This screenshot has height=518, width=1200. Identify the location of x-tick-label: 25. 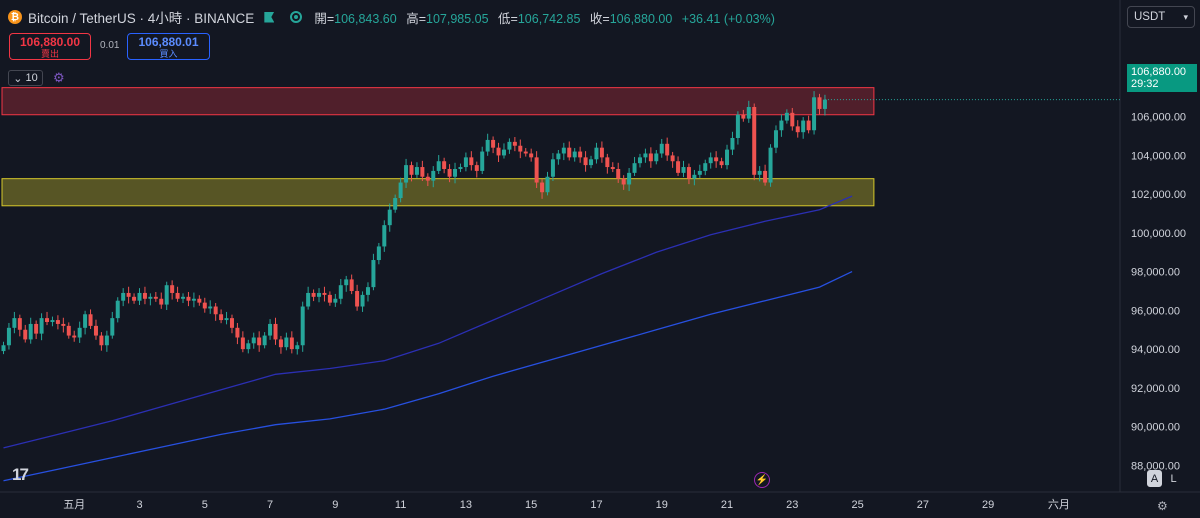
(857, 505).